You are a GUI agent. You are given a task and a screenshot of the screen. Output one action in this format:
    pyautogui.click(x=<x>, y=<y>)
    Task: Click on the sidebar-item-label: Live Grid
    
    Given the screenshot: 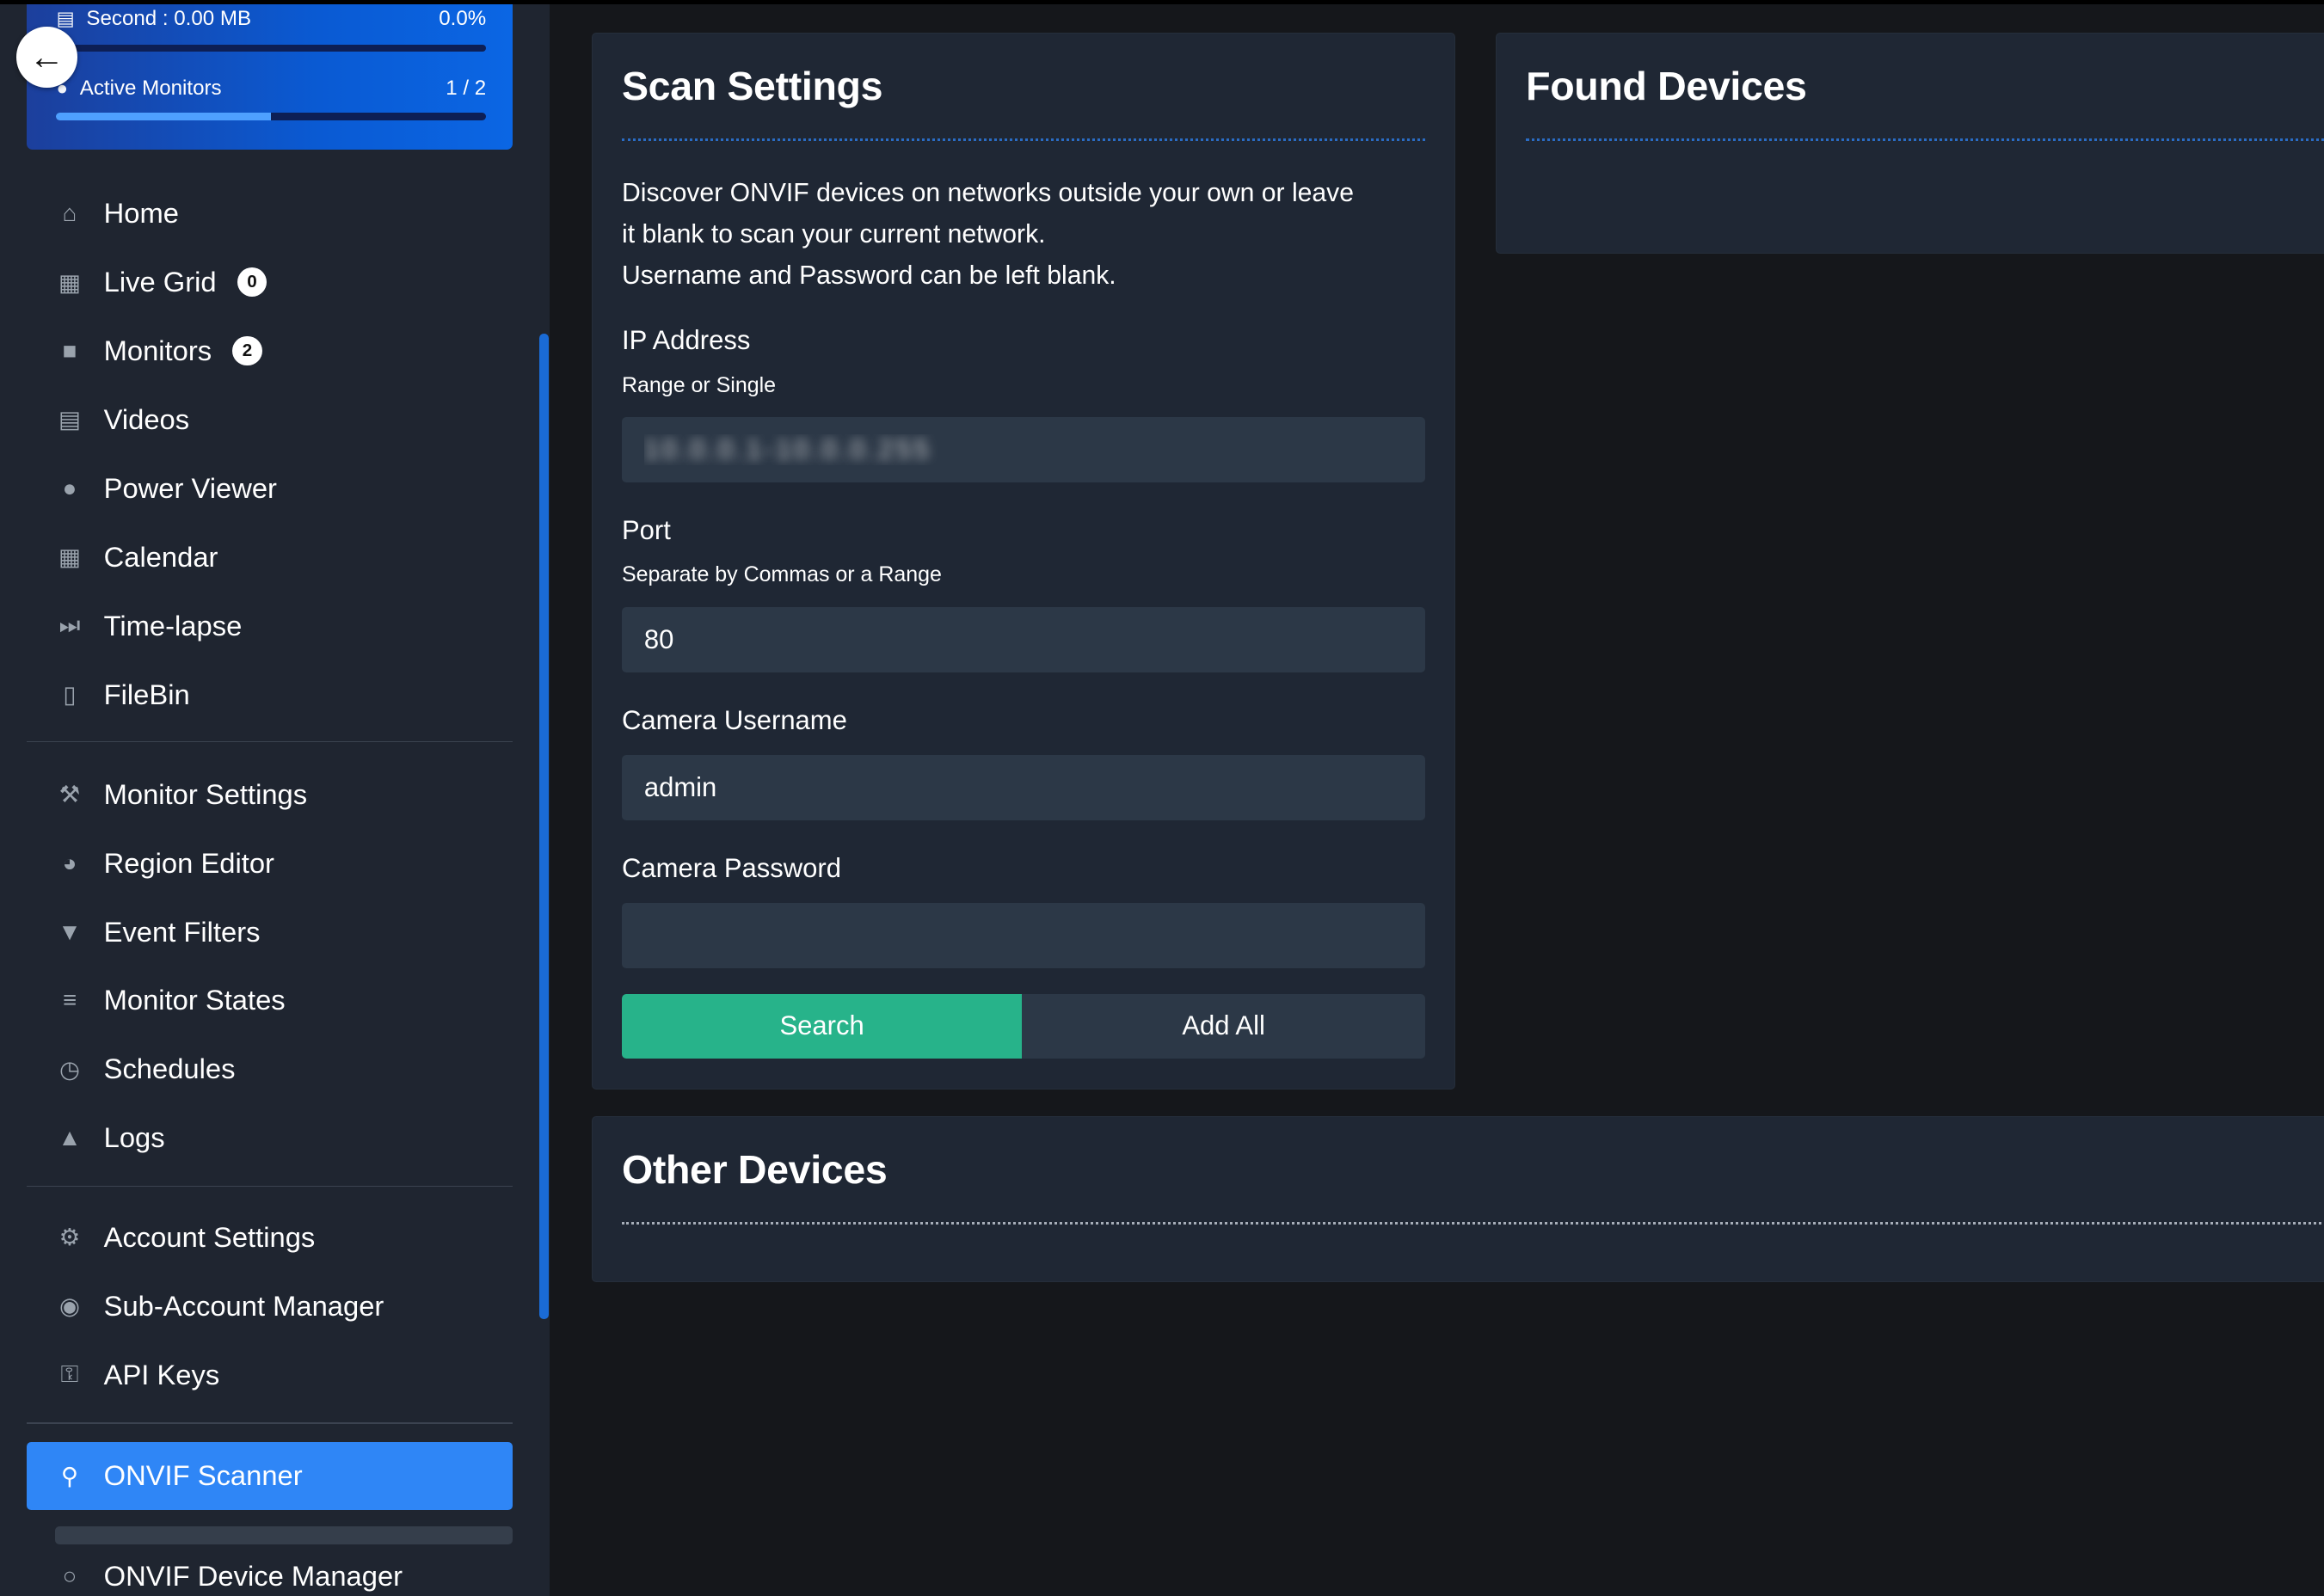 What is the action you would take?
    pyautogui.click(x=160, y=282)
    